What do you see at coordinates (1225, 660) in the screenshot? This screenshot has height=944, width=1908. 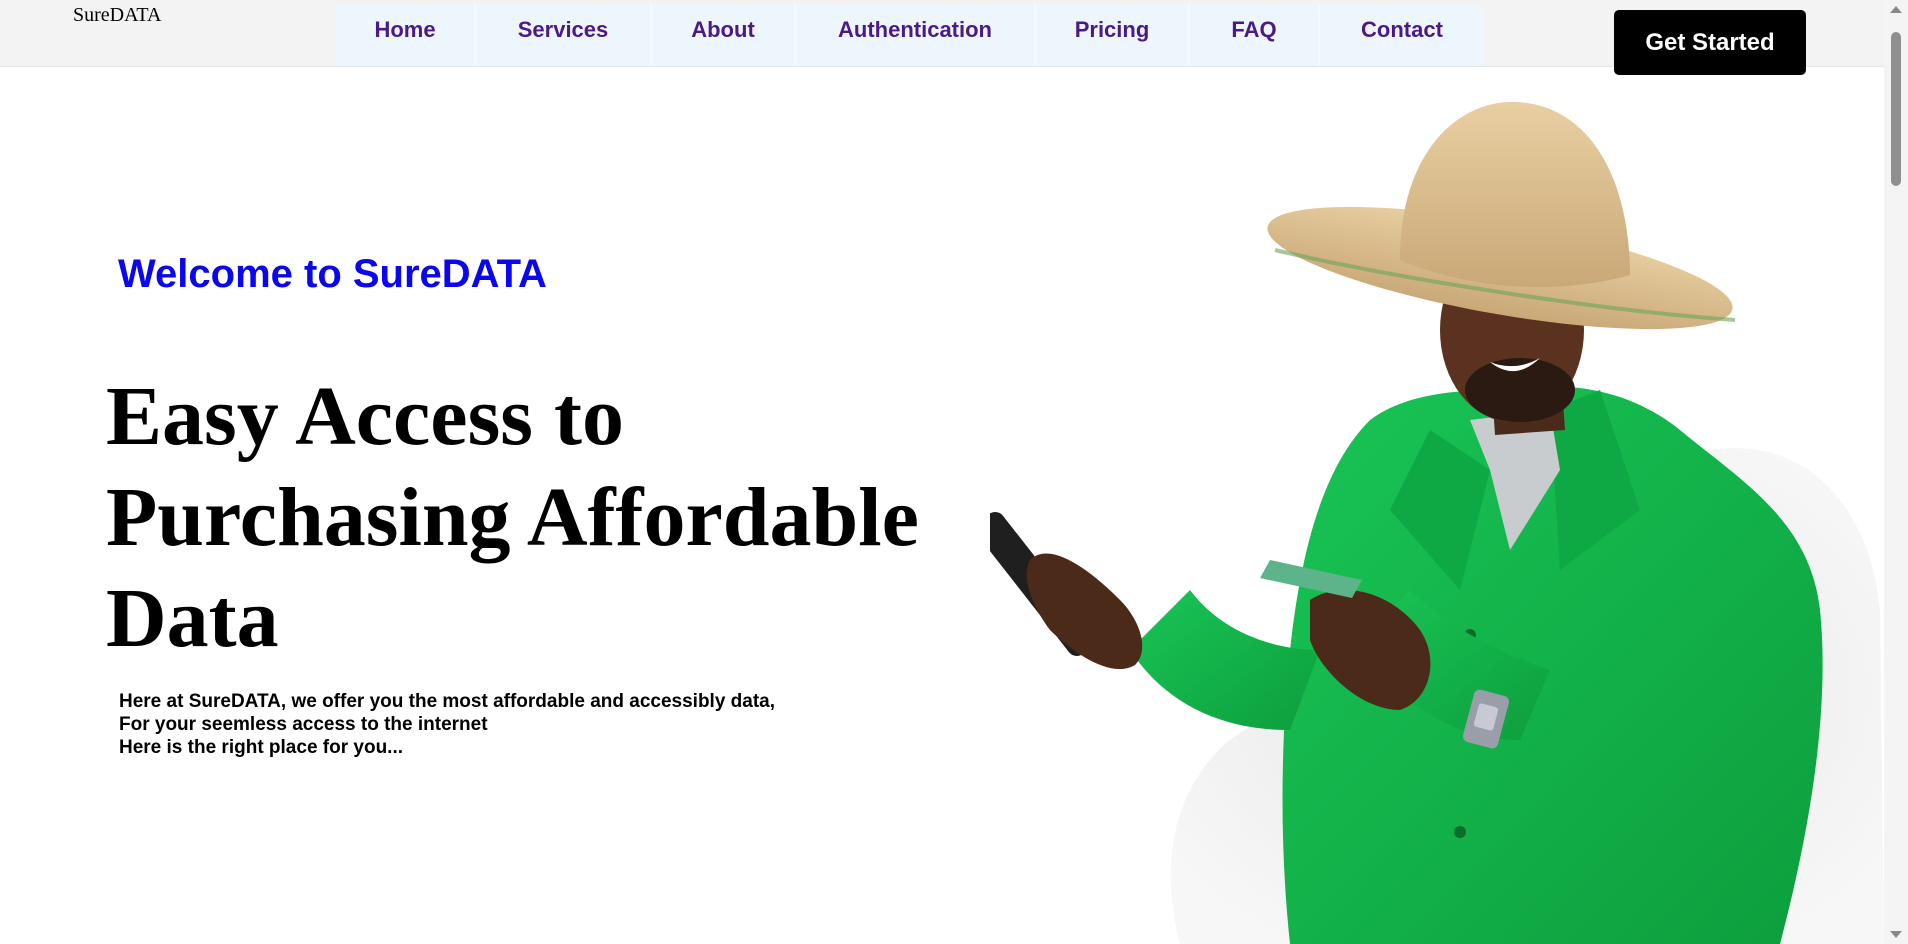 I see `person-left-arm` at bounding box center [1225, 660].